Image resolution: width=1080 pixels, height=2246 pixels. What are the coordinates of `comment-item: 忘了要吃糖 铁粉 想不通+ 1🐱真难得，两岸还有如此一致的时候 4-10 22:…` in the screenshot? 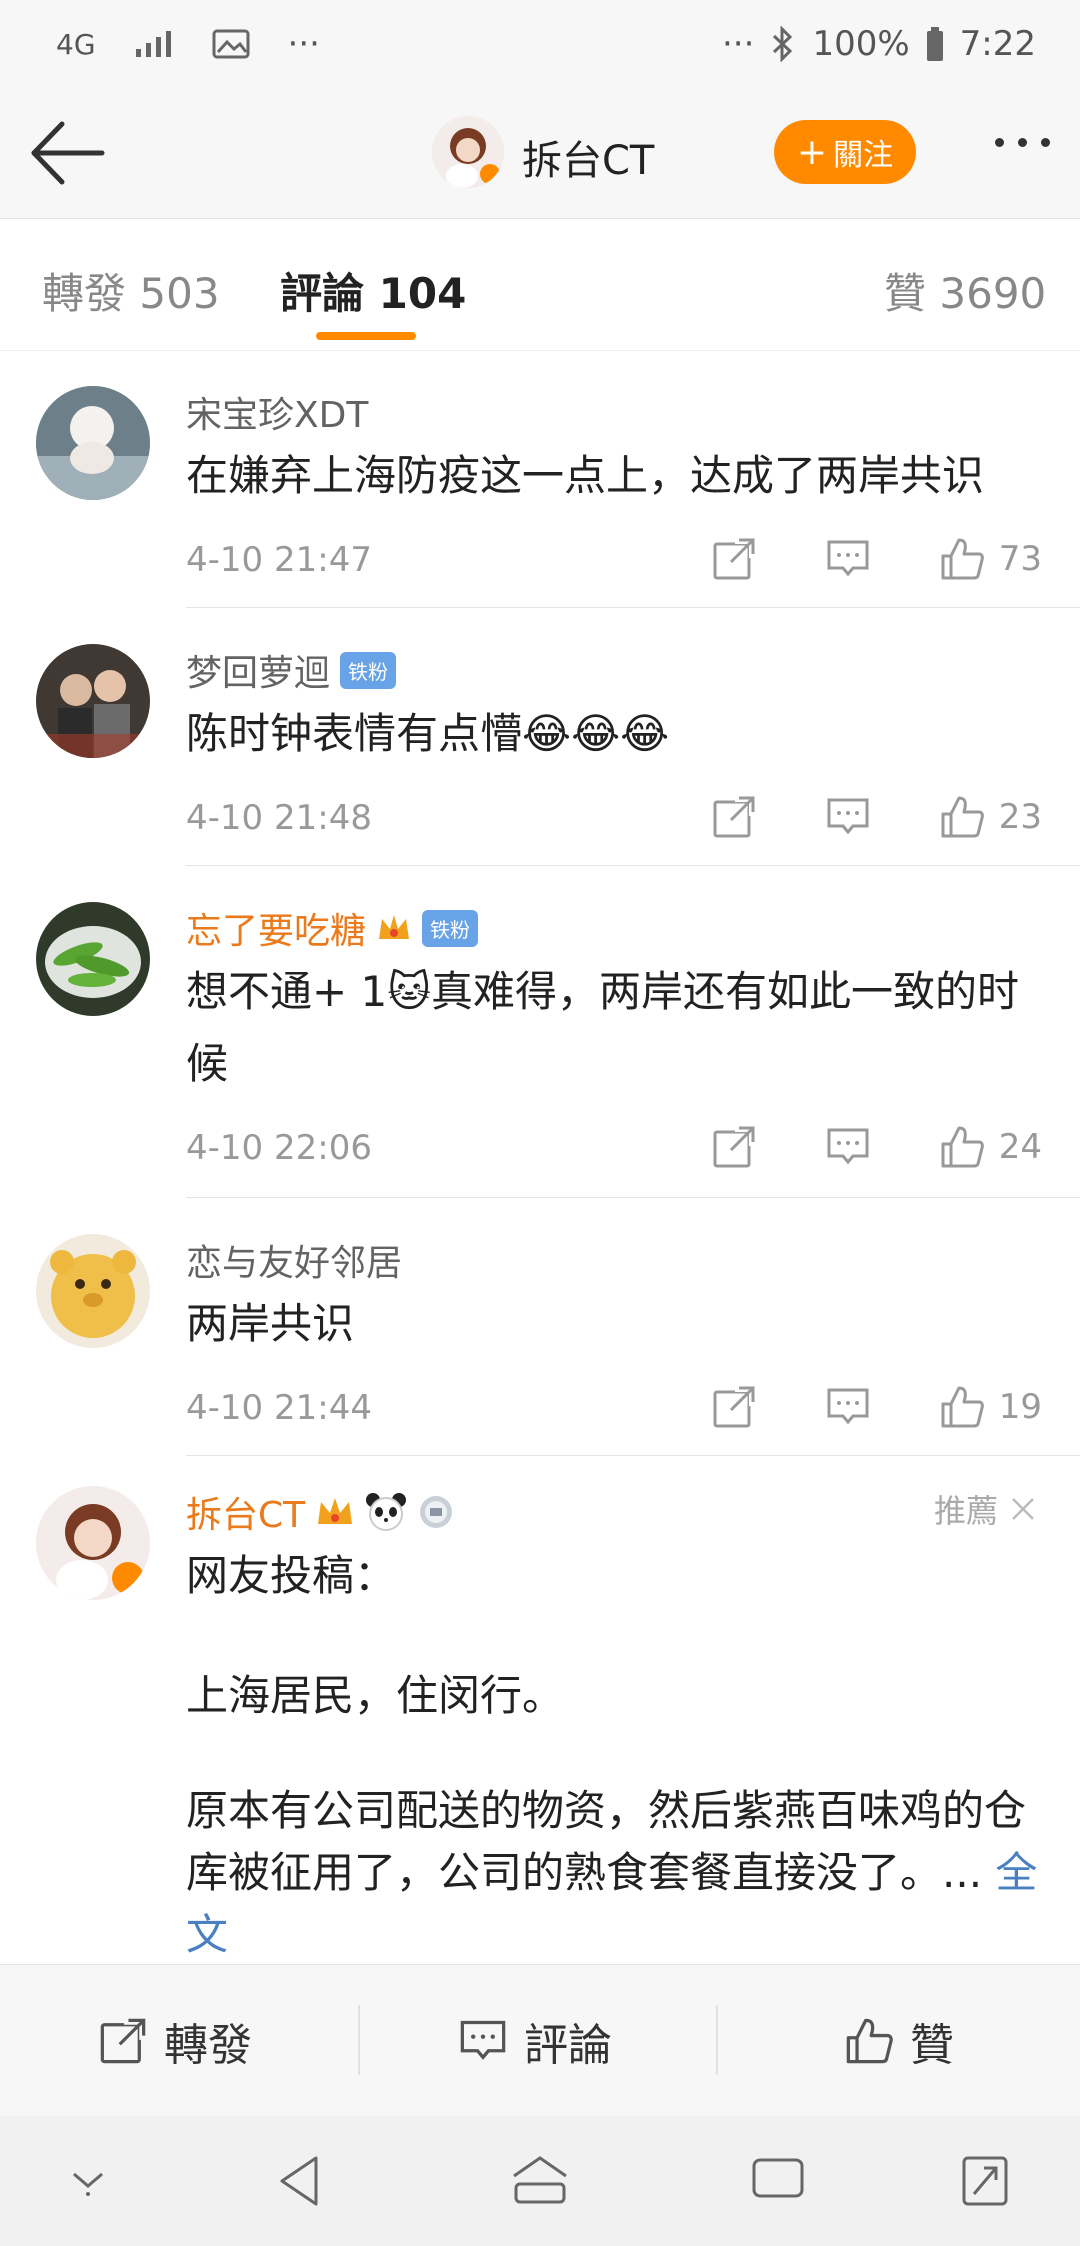 It's located at (540, 1032).